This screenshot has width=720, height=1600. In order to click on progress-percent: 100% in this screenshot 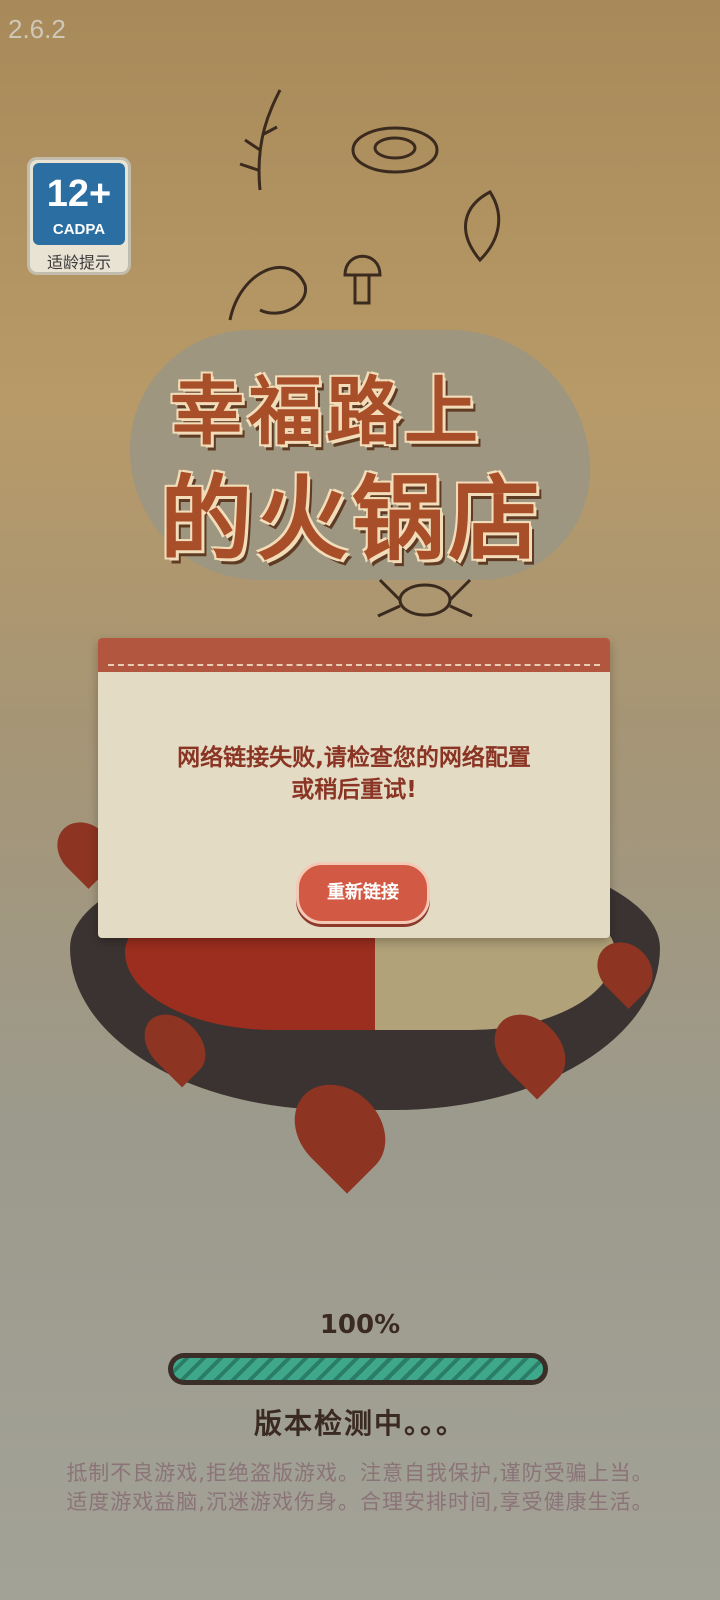, I will do `click(360, 1325)`.